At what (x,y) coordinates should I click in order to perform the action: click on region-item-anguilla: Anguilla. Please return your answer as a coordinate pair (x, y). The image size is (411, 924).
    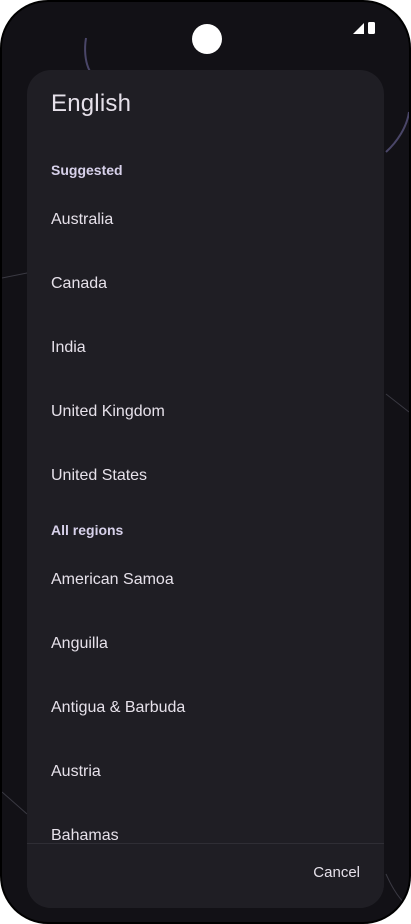
    Looking at the image, I should click on (205, 646).